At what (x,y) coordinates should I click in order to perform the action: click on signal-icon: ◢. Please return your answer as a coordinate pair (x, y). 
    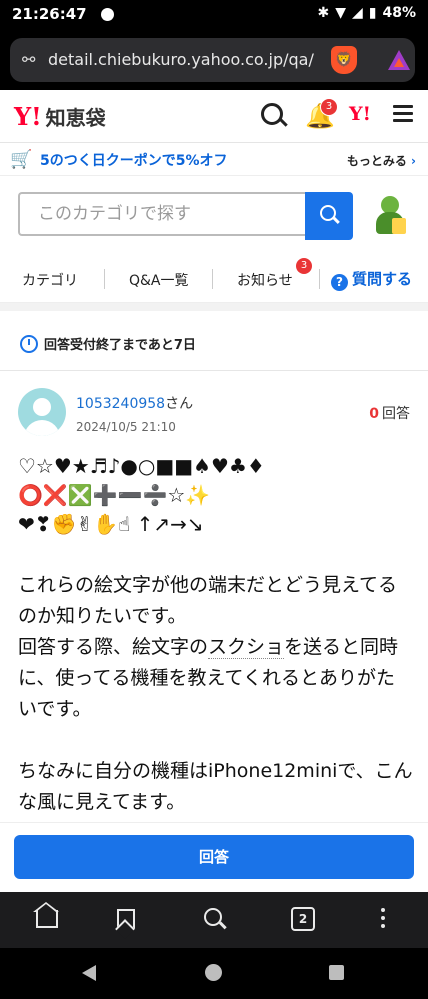
    Looking at the image, I should click on (357, 13).